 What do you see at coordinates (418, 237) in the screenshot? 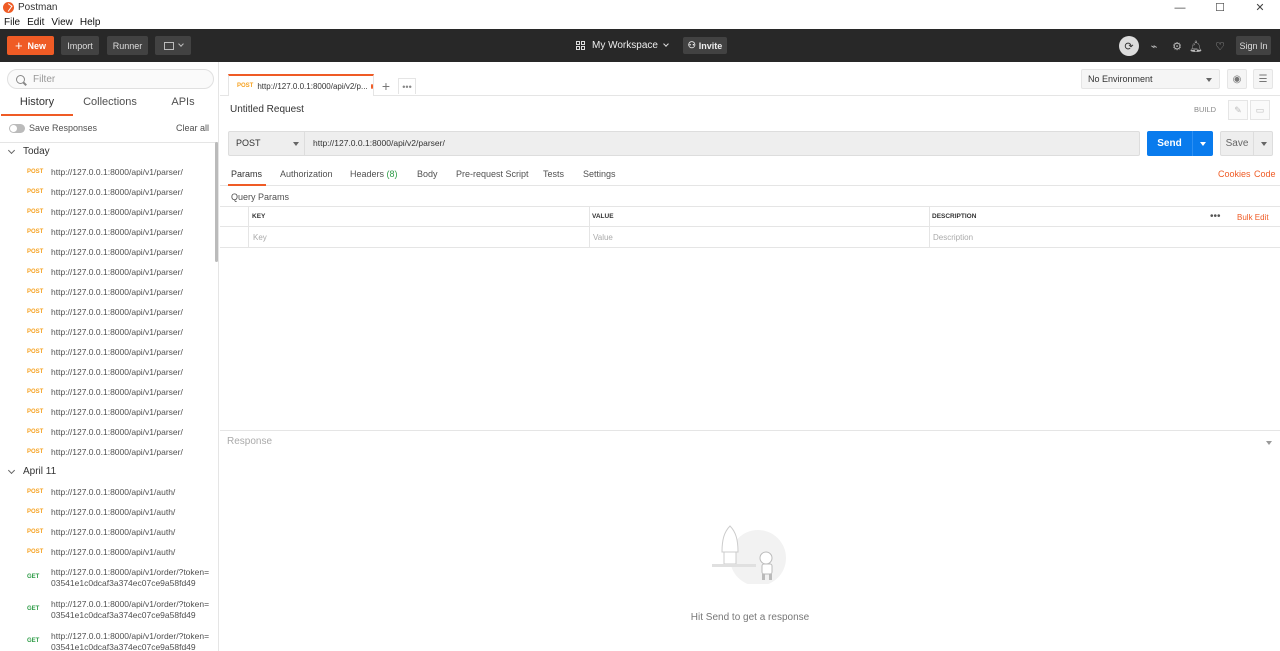
I see `key-input: Key` at bounding box center [418, 237].